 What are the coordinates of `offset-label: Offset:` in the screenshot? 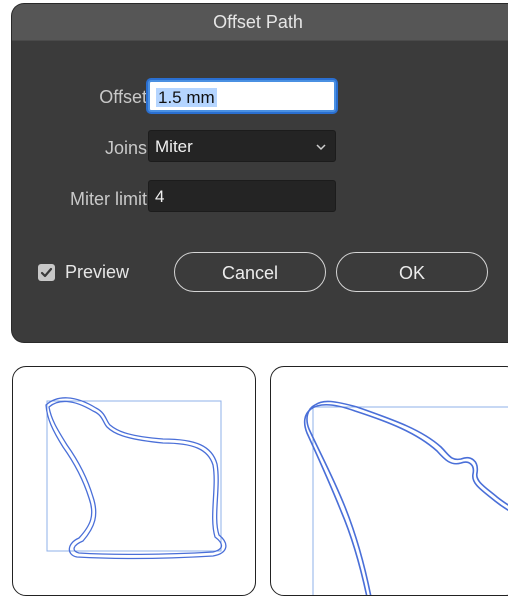 It's located at (125, 97).